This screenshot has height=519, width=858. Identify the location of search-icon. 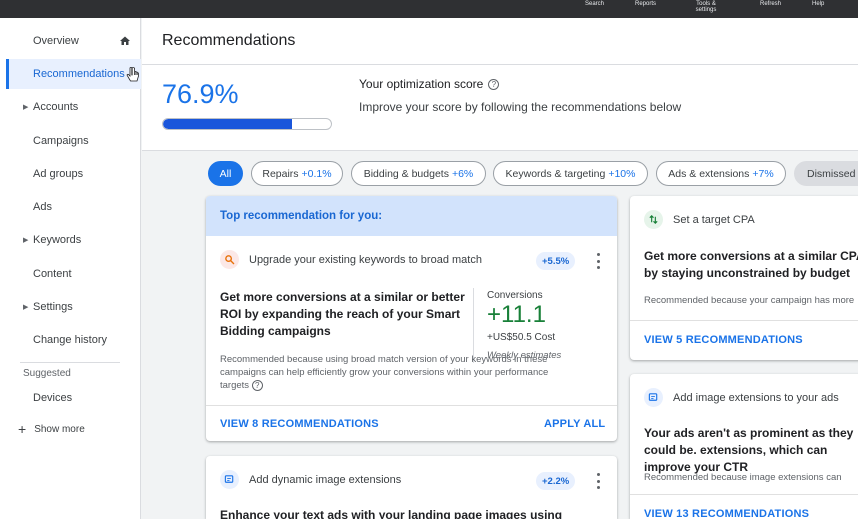
(229, 259).